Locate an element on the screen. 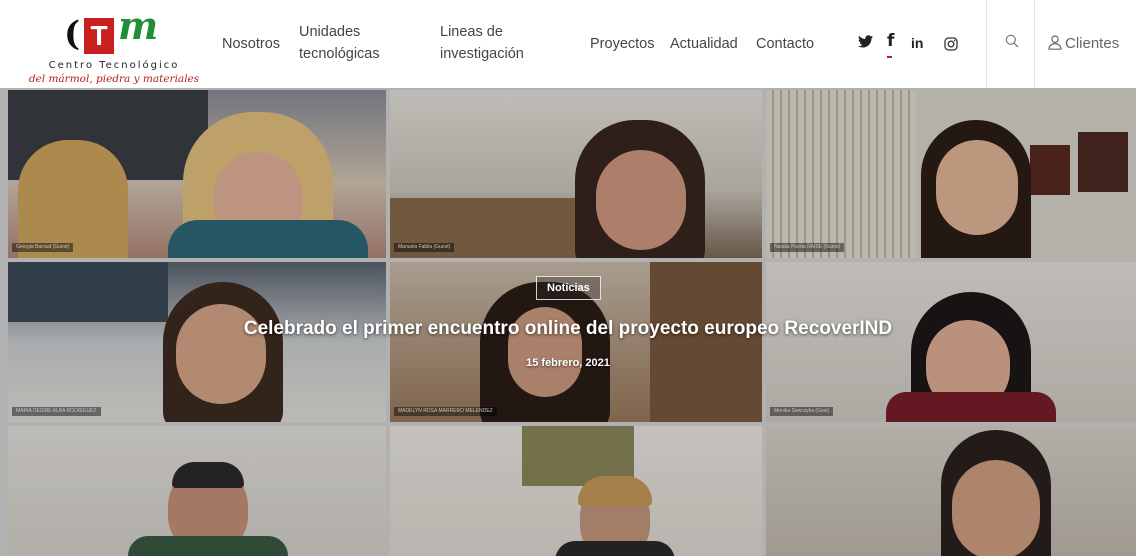 This screenshot has height=556, width=1136. facebook-icon: f is located at coordinates (890, 41).